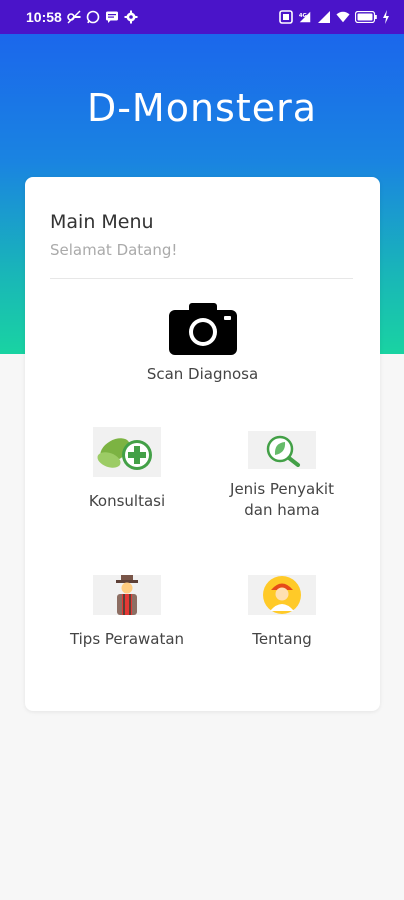 The width and height of the screenshot is (404, 900). Describe the element at coordinates (343, 17) in the screenshot. I see `wifi-icon` at that location.